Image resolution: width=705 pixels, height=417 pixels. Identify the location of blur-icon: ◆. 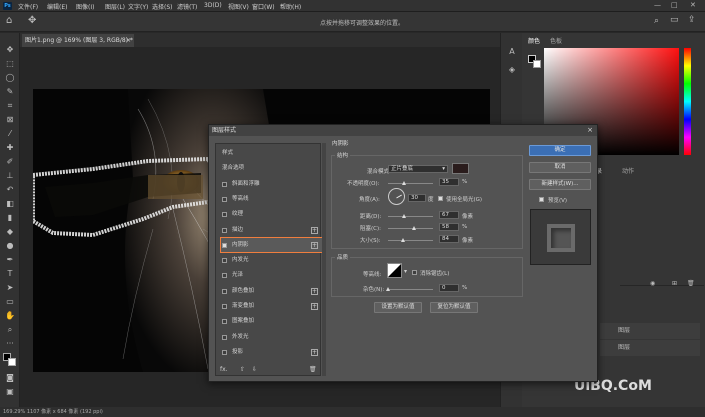
(10, 232).